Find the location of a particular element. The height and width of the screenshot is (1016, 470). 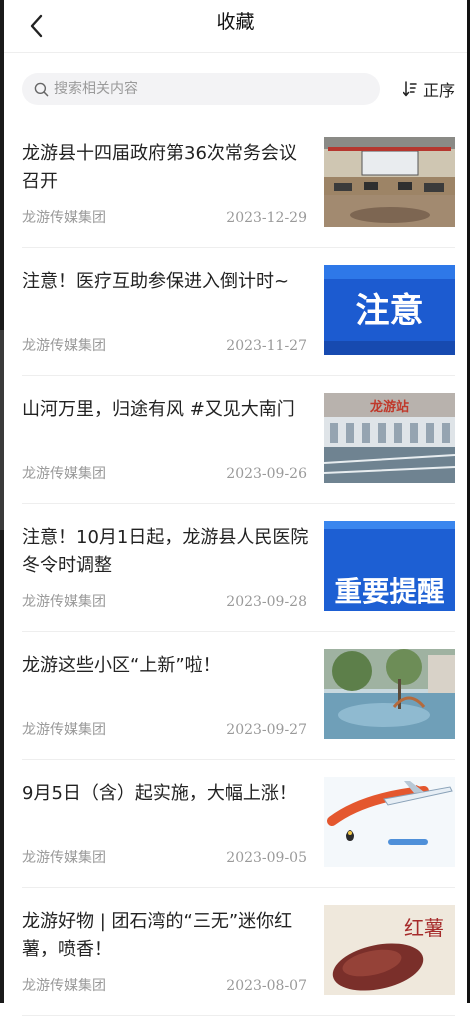

list-item: 注意！医疗互助参保进入倒计时~ 龙游传媒集团 2023-11-27 注意 is located at coordinates (238, 312).